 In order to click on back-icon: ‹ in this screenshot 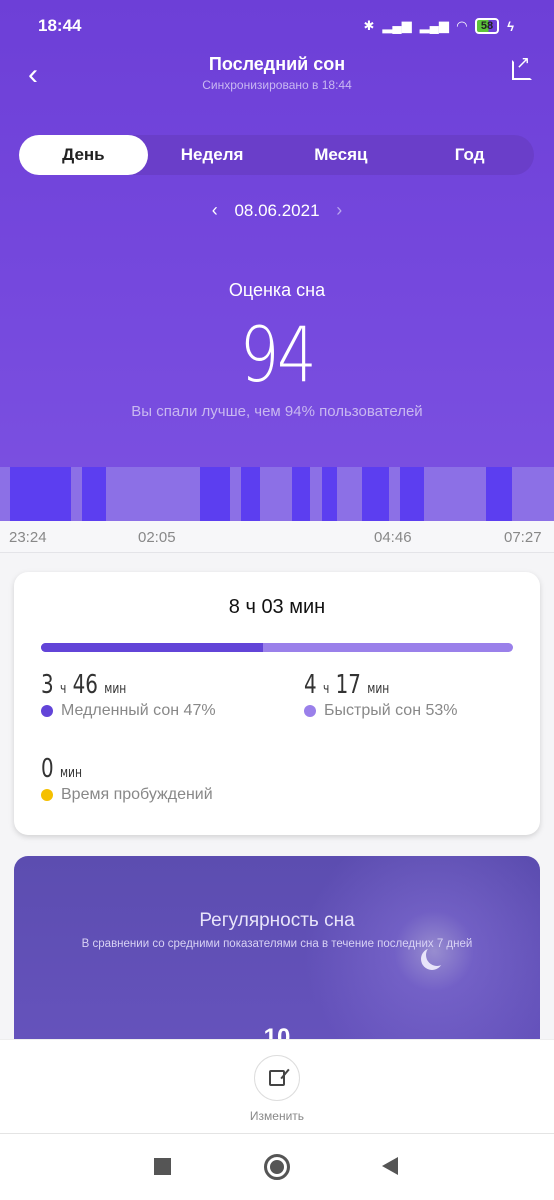, I will do `click(33, 75)`.